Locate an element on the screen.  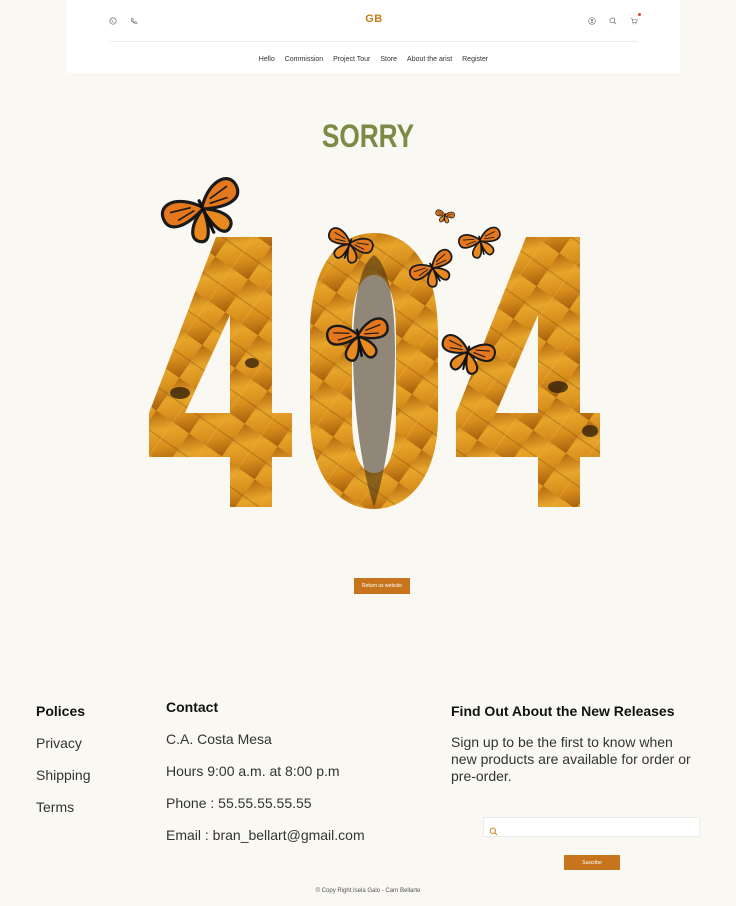
cart-icon is located at coordinates (634, 20).